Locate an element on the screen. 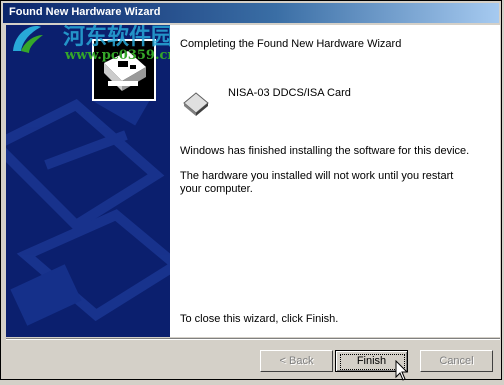 The width and height of the screenshot is (504, 385). watermark-site-name: 河东软件园 is located at coordinates (118, 37).